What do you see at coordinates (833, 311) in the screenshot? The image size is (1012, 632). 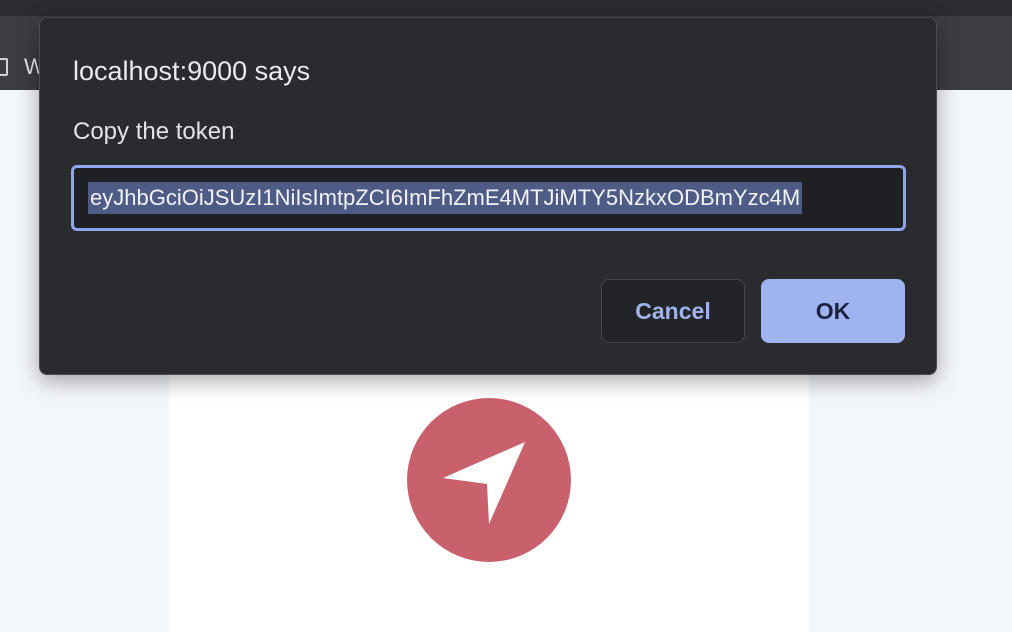 I see `ok-button: OK` at bounding box center [833, 311].